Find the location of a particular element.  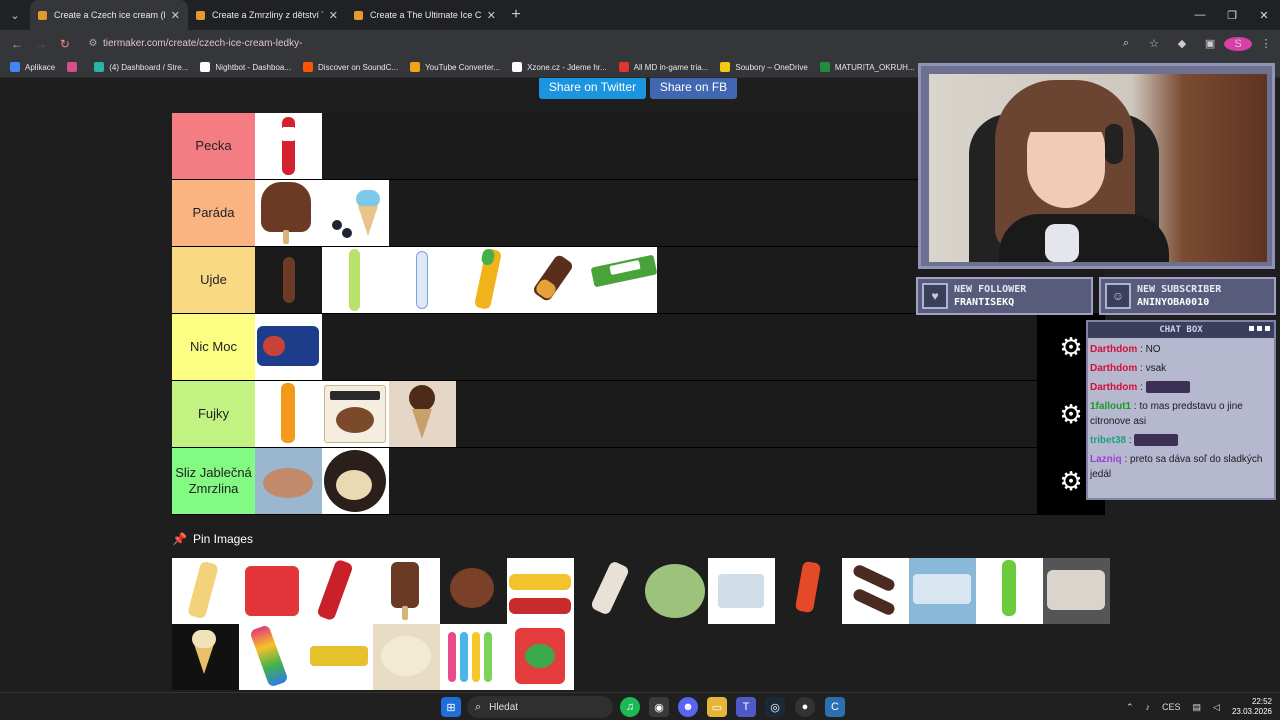

clock: 22:52 23.03.2026 is located at coordinates (1252, 707).